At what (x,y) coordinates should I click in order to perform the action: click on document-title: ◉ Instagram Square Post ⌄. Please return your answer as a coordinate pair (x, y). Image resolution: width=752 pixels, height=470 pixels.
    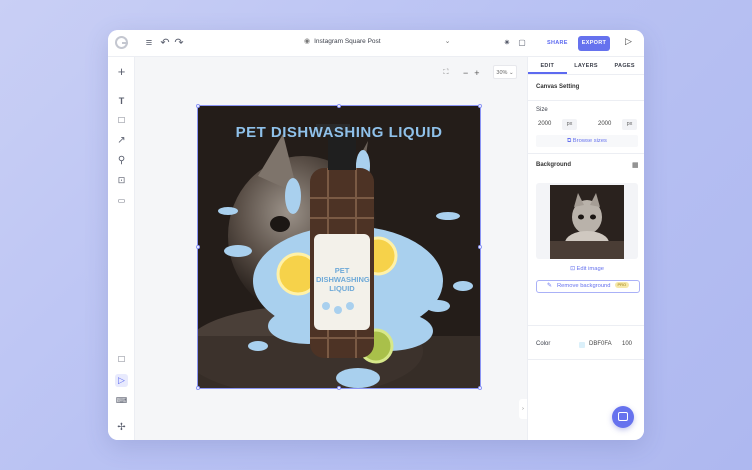
    Looking at the image, I should click on (377, 41).